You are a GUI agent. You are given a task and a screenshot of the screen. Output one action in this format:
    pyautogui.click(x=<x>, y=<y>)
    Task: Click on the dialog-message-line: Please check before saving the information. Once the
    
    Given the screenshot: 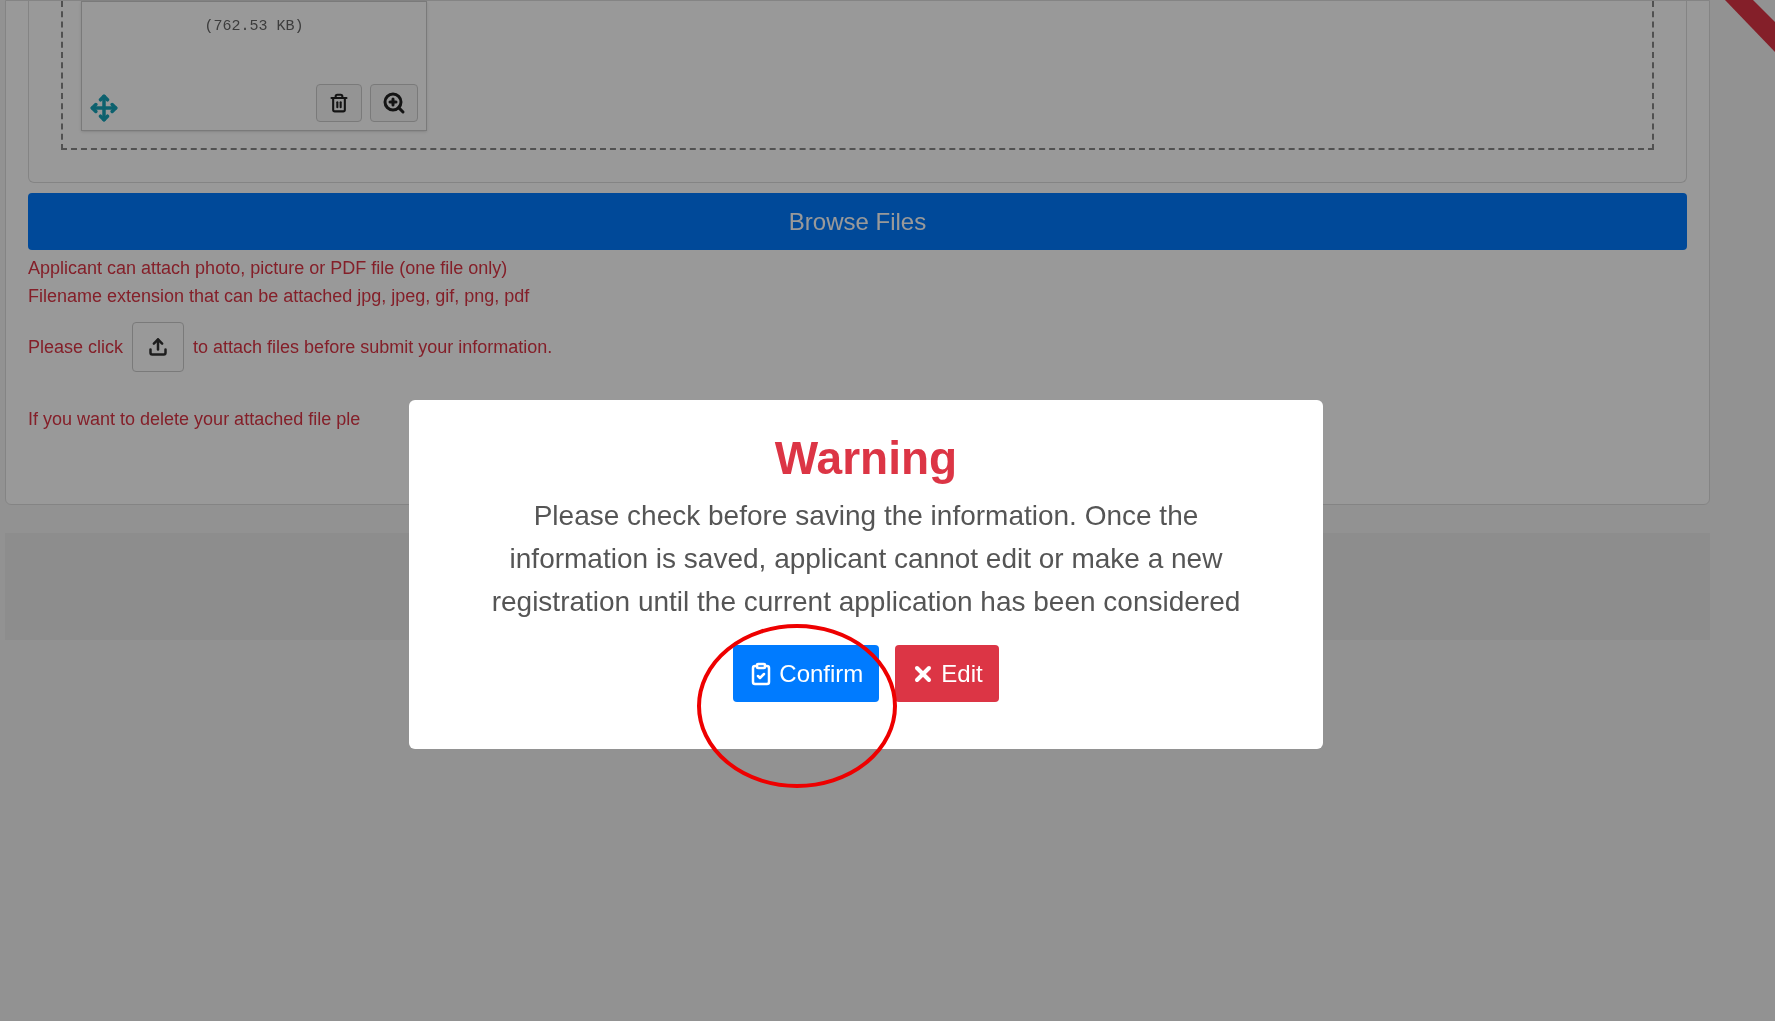 What is the action you would take?
    pyautogui.click(x=866, y=516)
    